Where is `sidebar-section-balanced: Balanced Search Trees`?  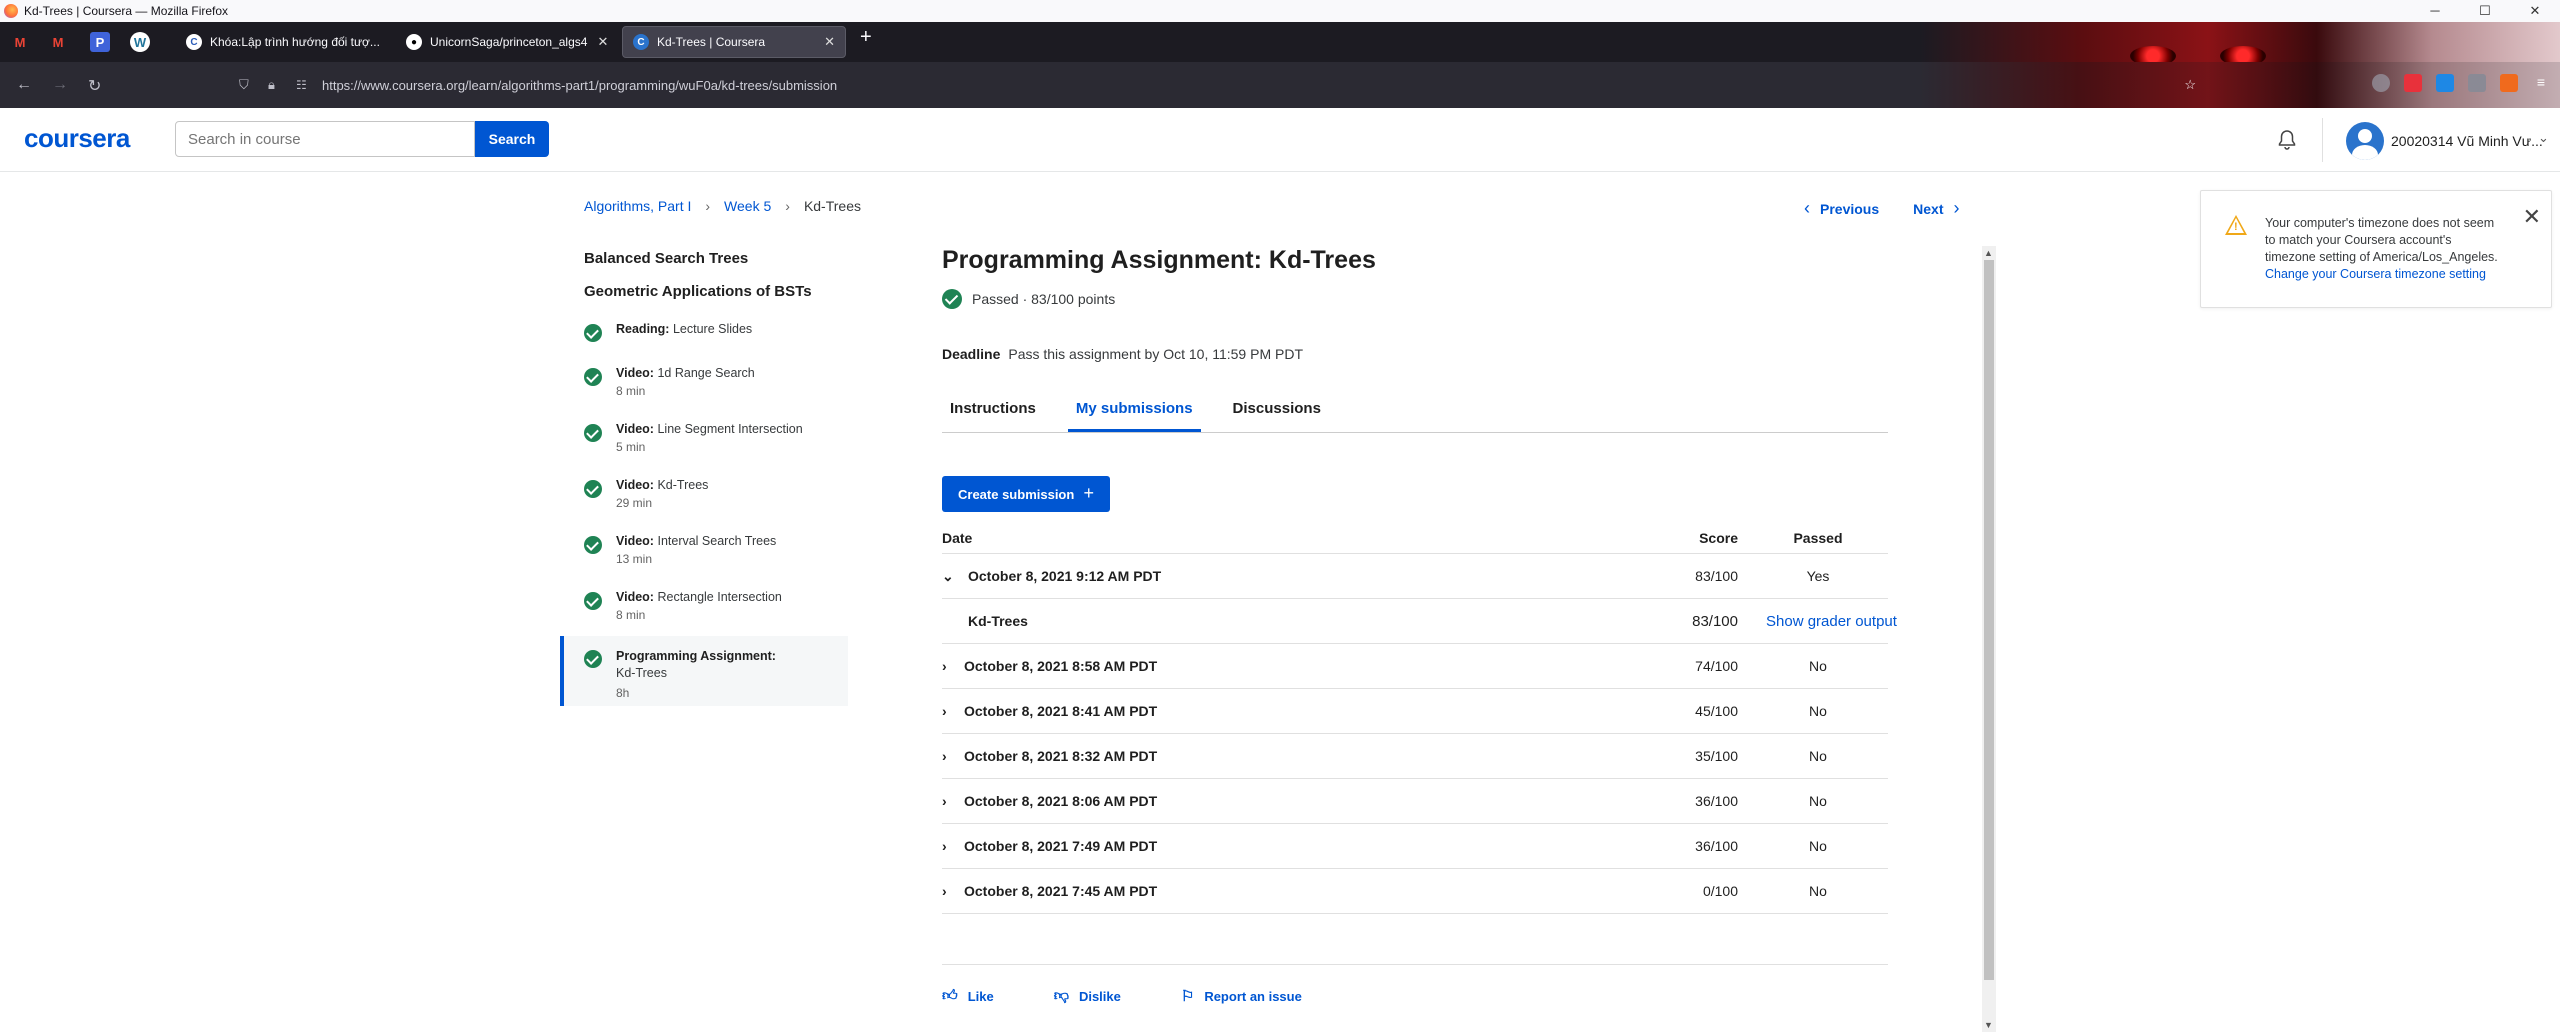
sidebar-section-balanced: Balanced Search Trees is located at coordinates (704, 258).